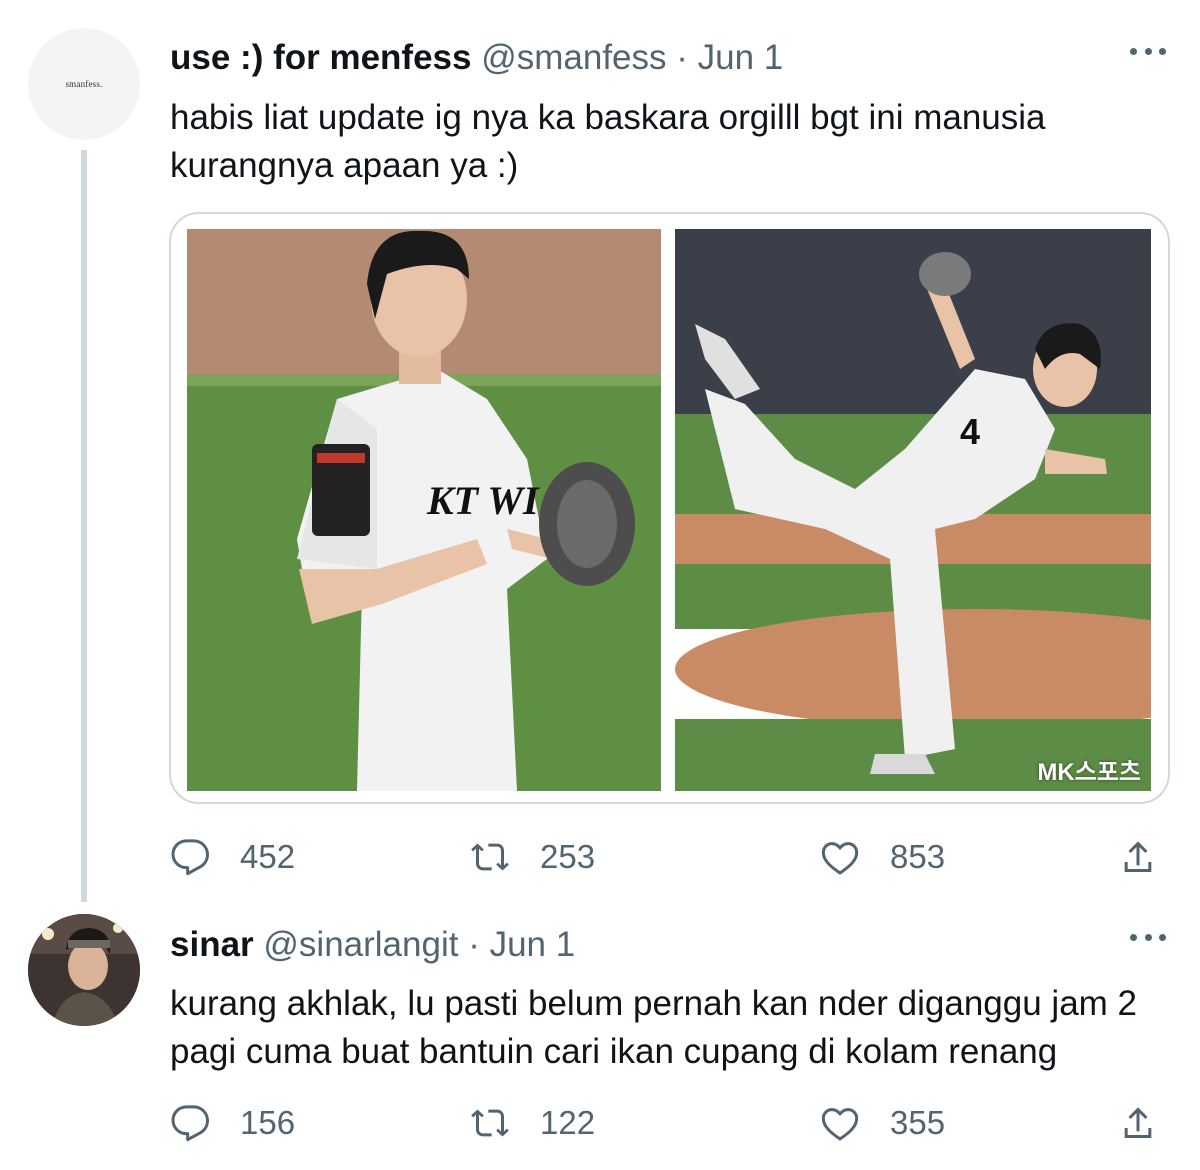 This screenshot has height=1170, width=1200. I want to click on smanfess-avatar: smanfess., so click(84, 84).